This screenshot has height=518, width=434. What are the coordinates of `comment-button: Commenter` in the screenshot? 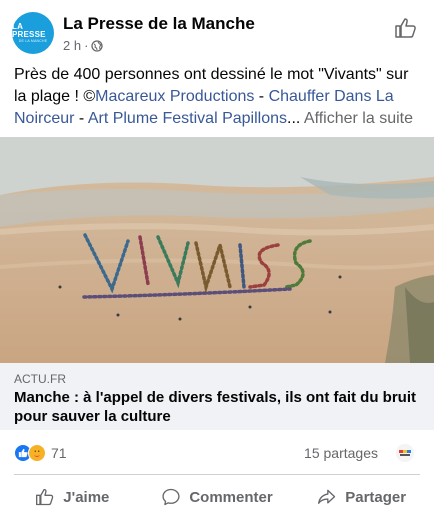 It's located at (217, 497).